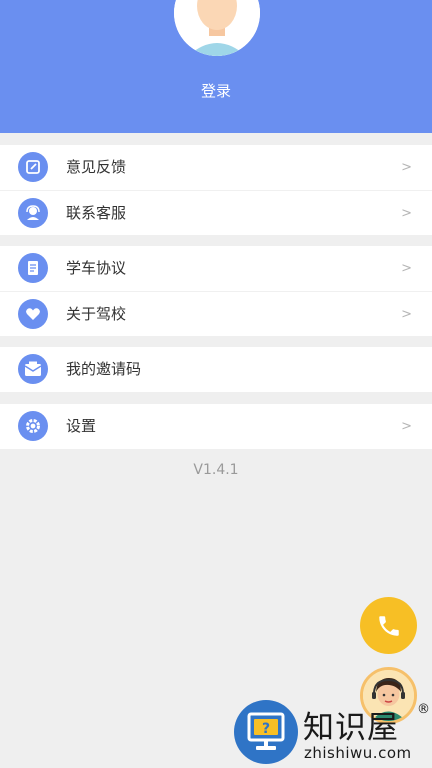  What do you see at coordinates (358, 753) in the screenshot?
I see `watermark-url: zhishiwu.com` at bounding box center [358, 753].